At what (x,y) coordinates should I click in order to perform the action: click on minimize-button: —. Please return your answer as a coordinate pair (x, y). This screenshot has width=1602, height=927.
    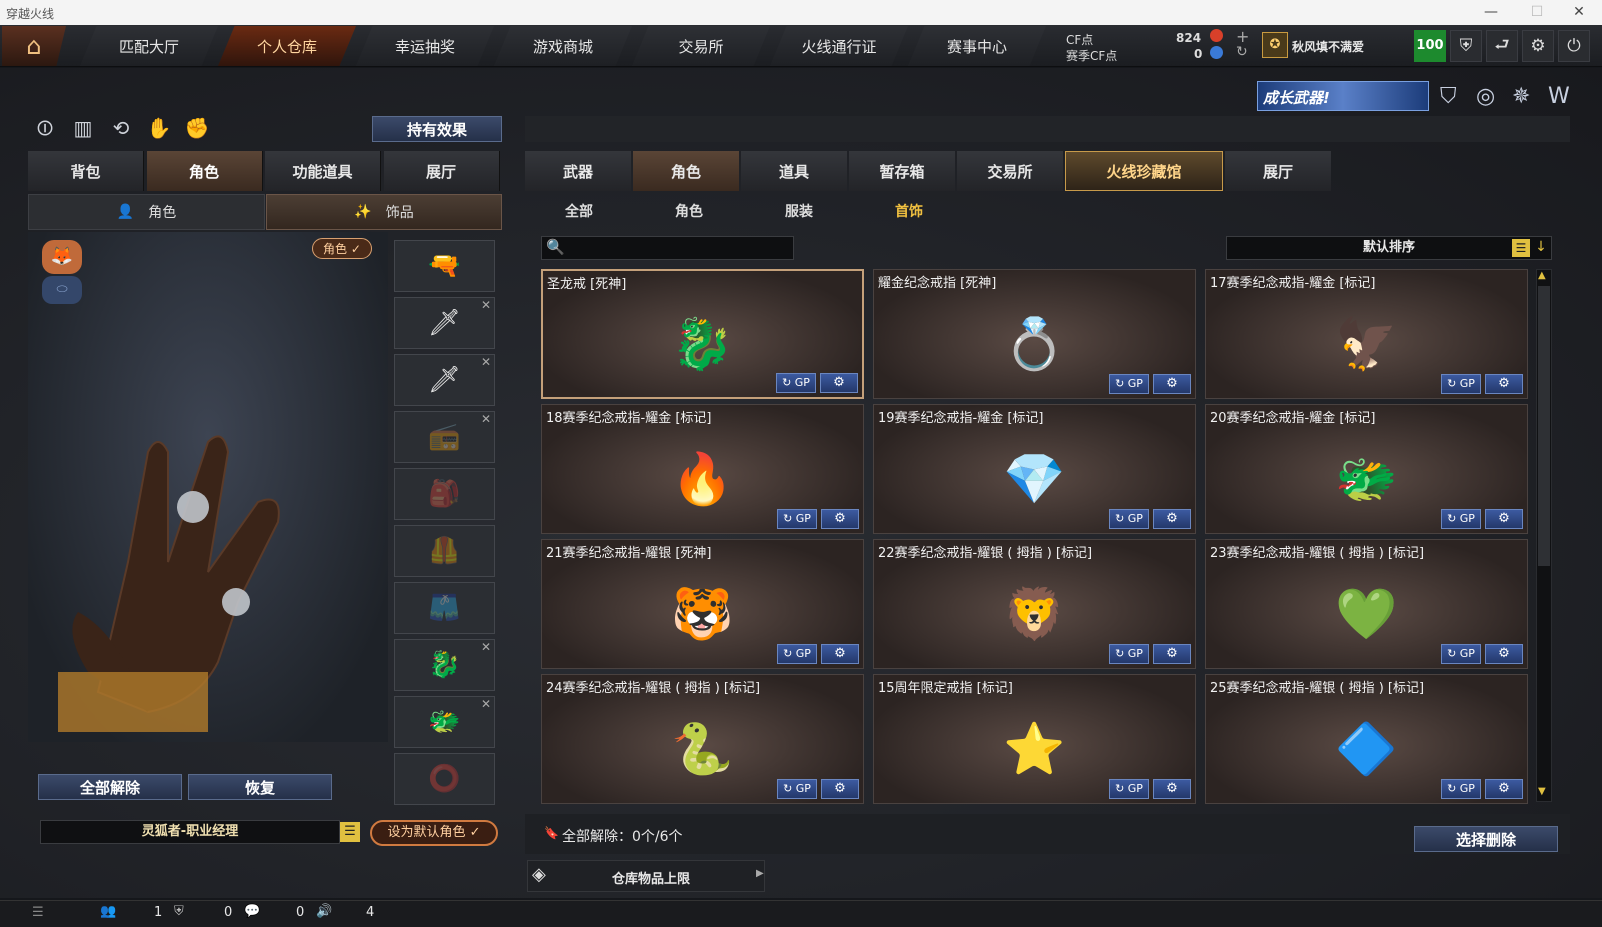
    Looking at the image, I should click on (1491, 12).